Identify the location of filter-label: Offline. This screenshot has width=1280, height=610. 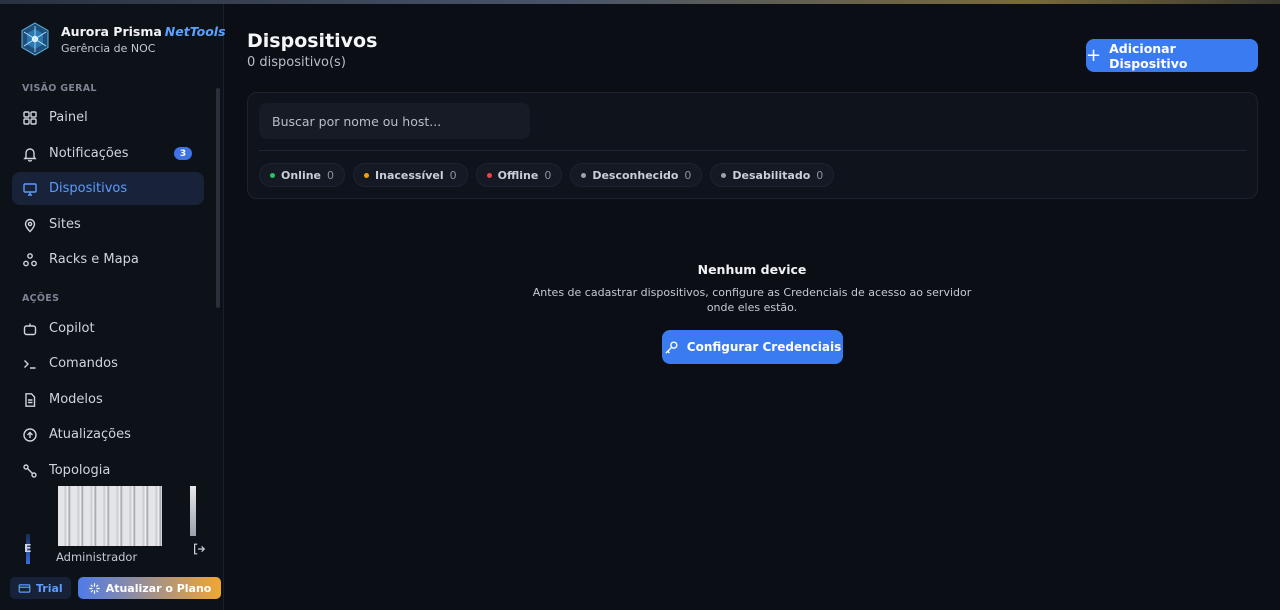
(518, 175).